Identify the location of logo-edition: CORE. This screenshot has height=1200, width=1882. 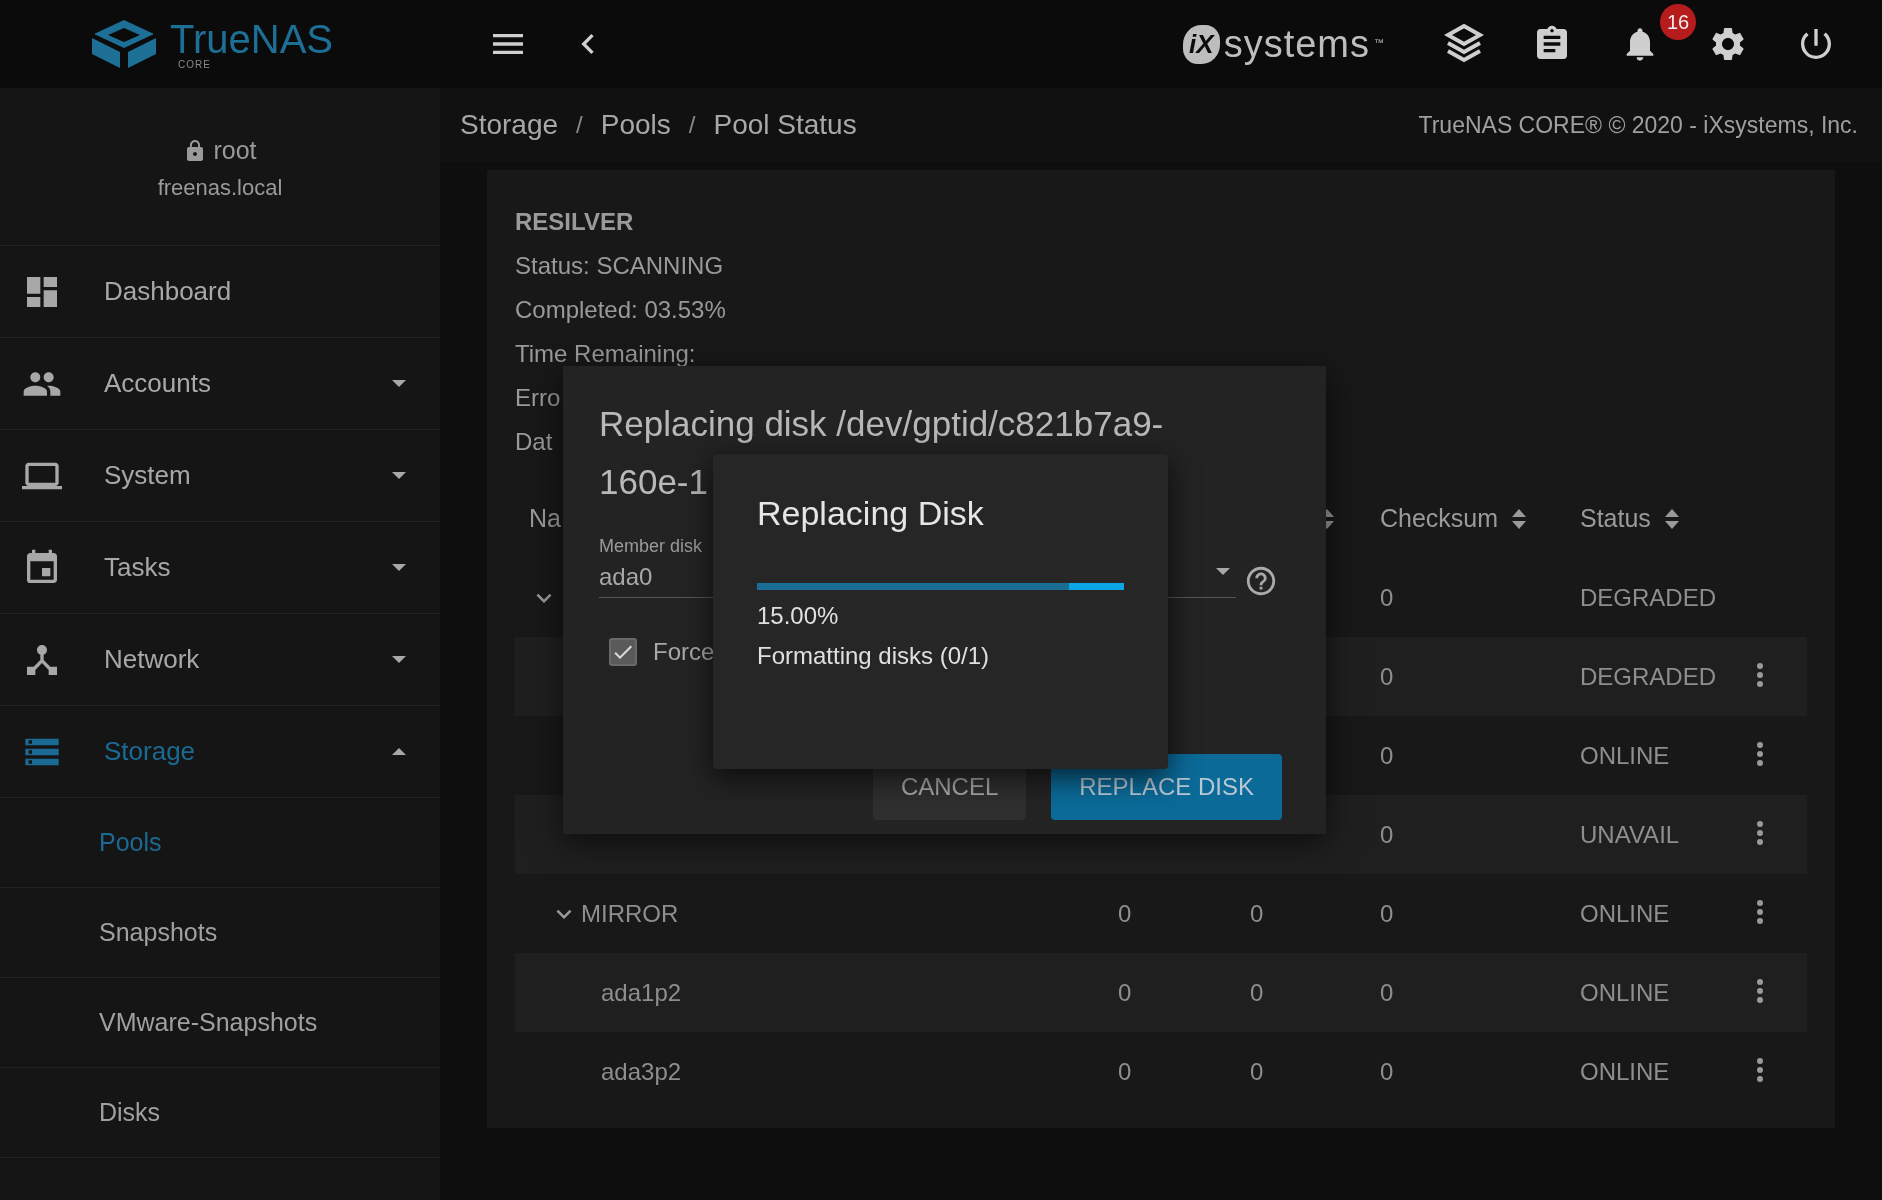
(194, 64).